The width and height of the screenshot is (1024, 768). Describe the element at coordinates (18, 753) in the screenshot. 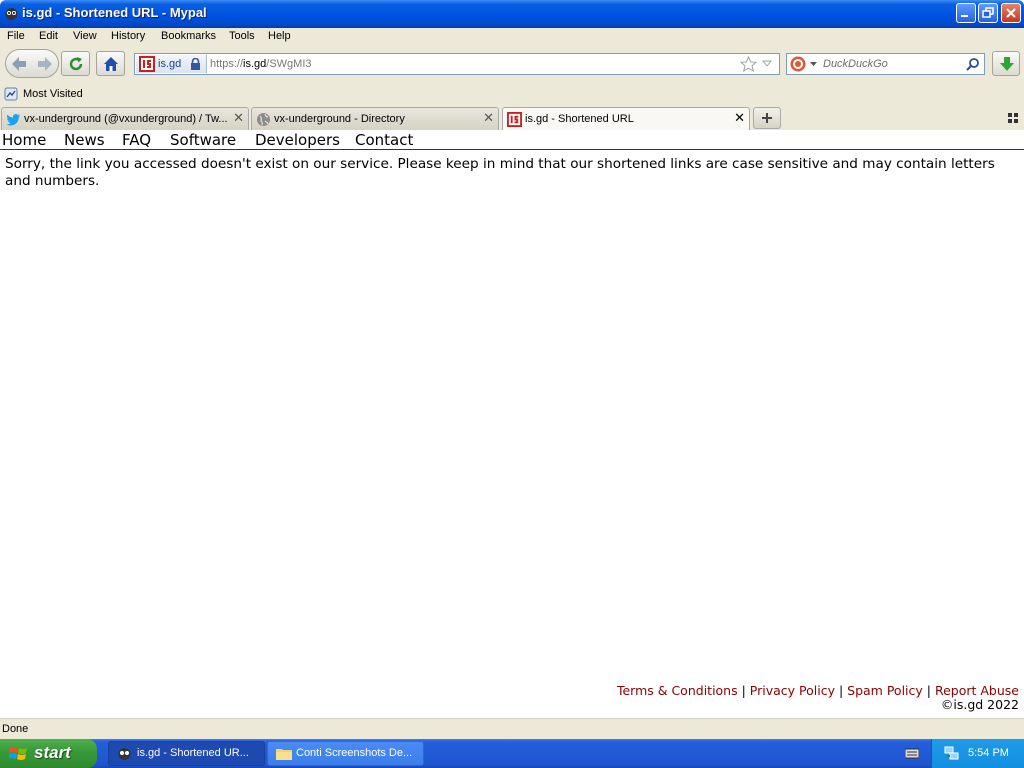

I see `windows-logo-icon` at that location.